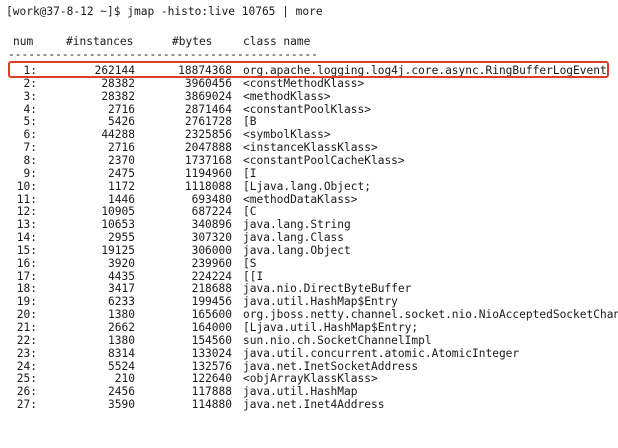  What do you see at coordinates (26, 405) in the screenshot?
I see `row-num: 27:` at bounding box center [26, 405].